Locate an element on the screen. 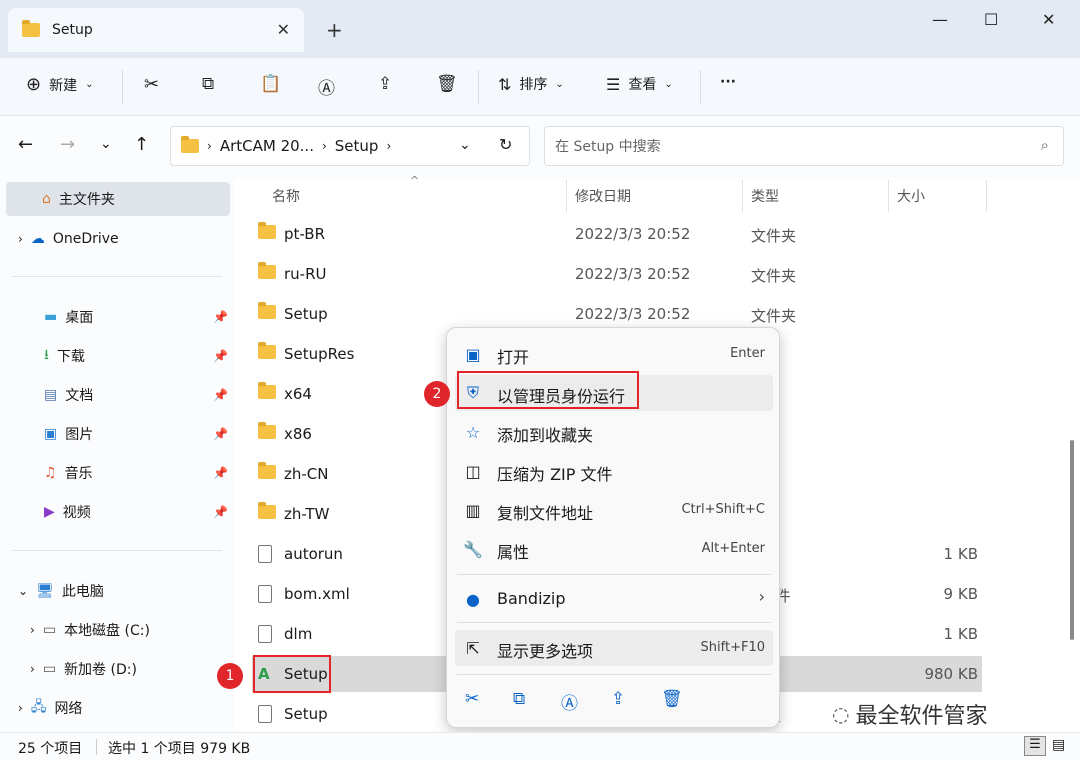  back-arrow-icon: ← is located at coordinates (25, 144).